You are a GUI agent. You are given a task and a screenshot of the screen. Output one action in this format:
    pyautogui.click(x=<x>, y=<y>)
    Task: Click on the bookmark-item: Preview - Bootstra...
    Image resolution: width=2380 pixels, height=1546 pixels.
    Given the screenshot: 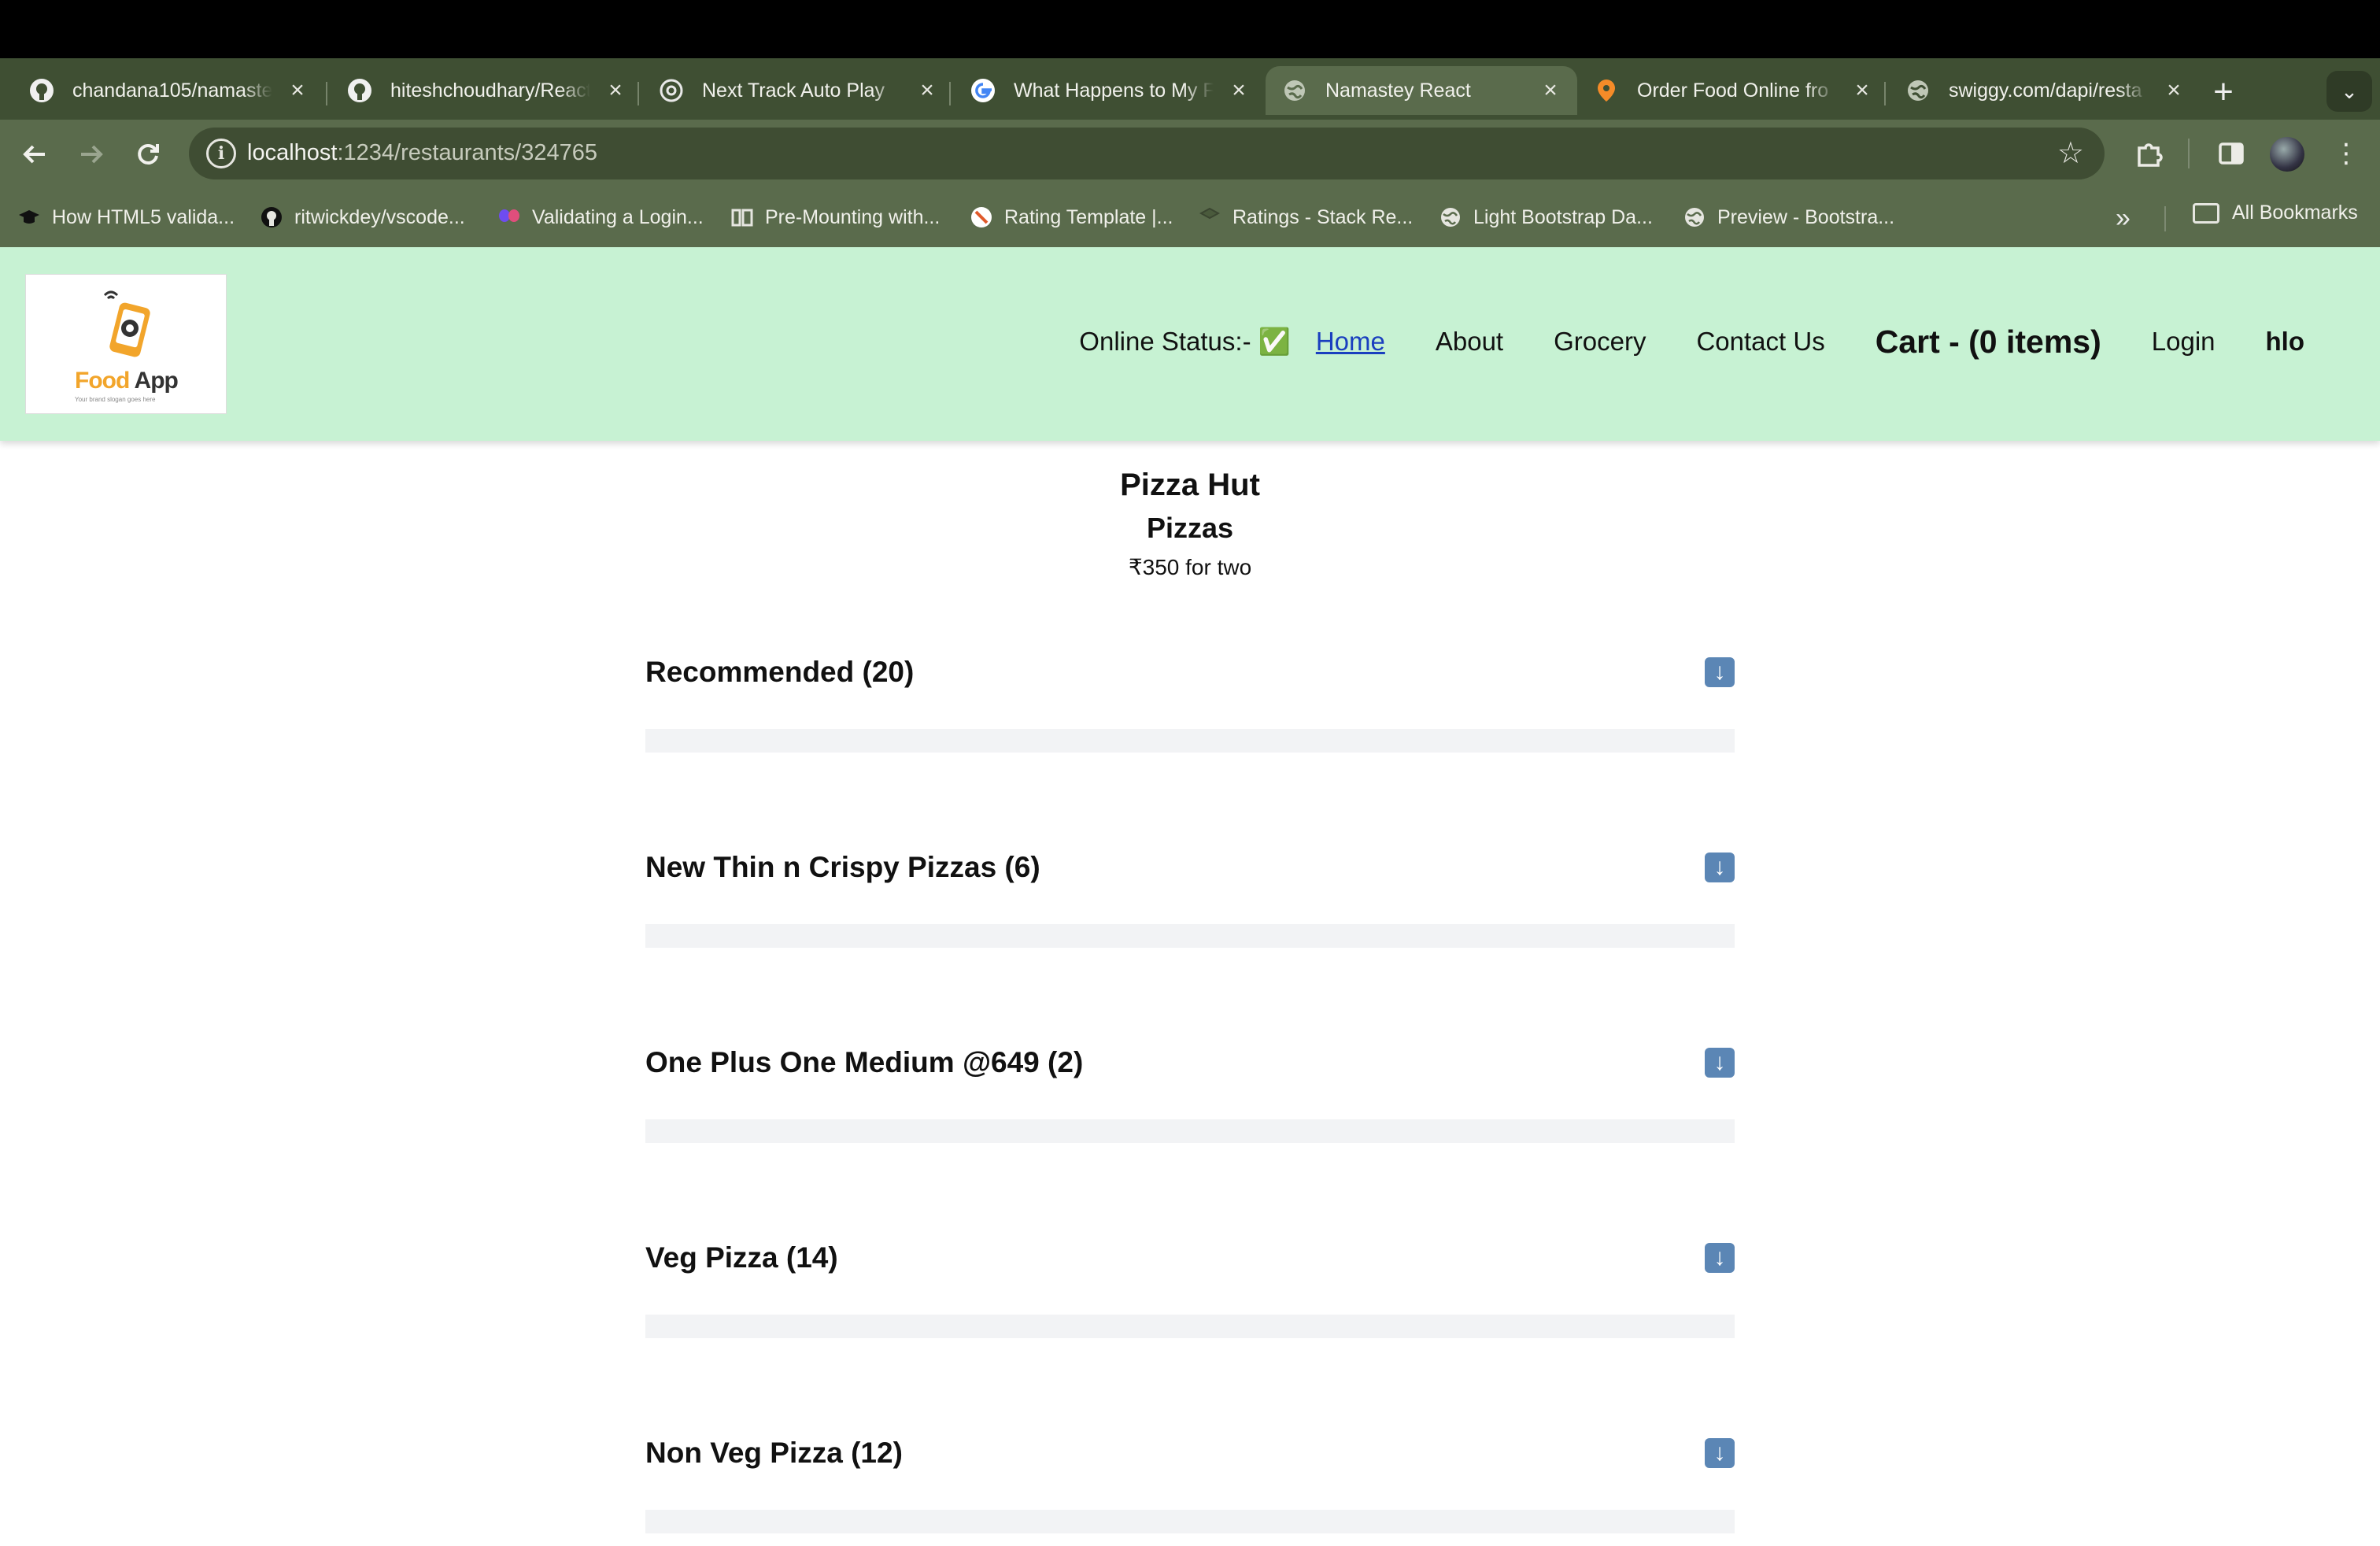 What is the action you would take?
    pyautogui.click(x=1789, y=217)
    